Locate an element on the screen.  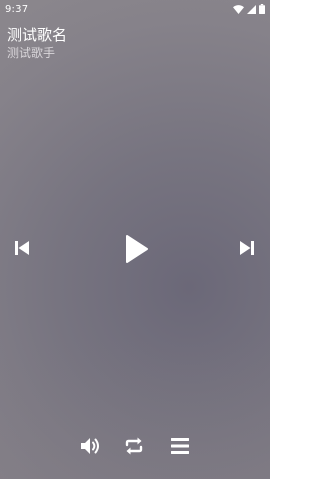
playlist-icon is located at coordinates (180, 446).